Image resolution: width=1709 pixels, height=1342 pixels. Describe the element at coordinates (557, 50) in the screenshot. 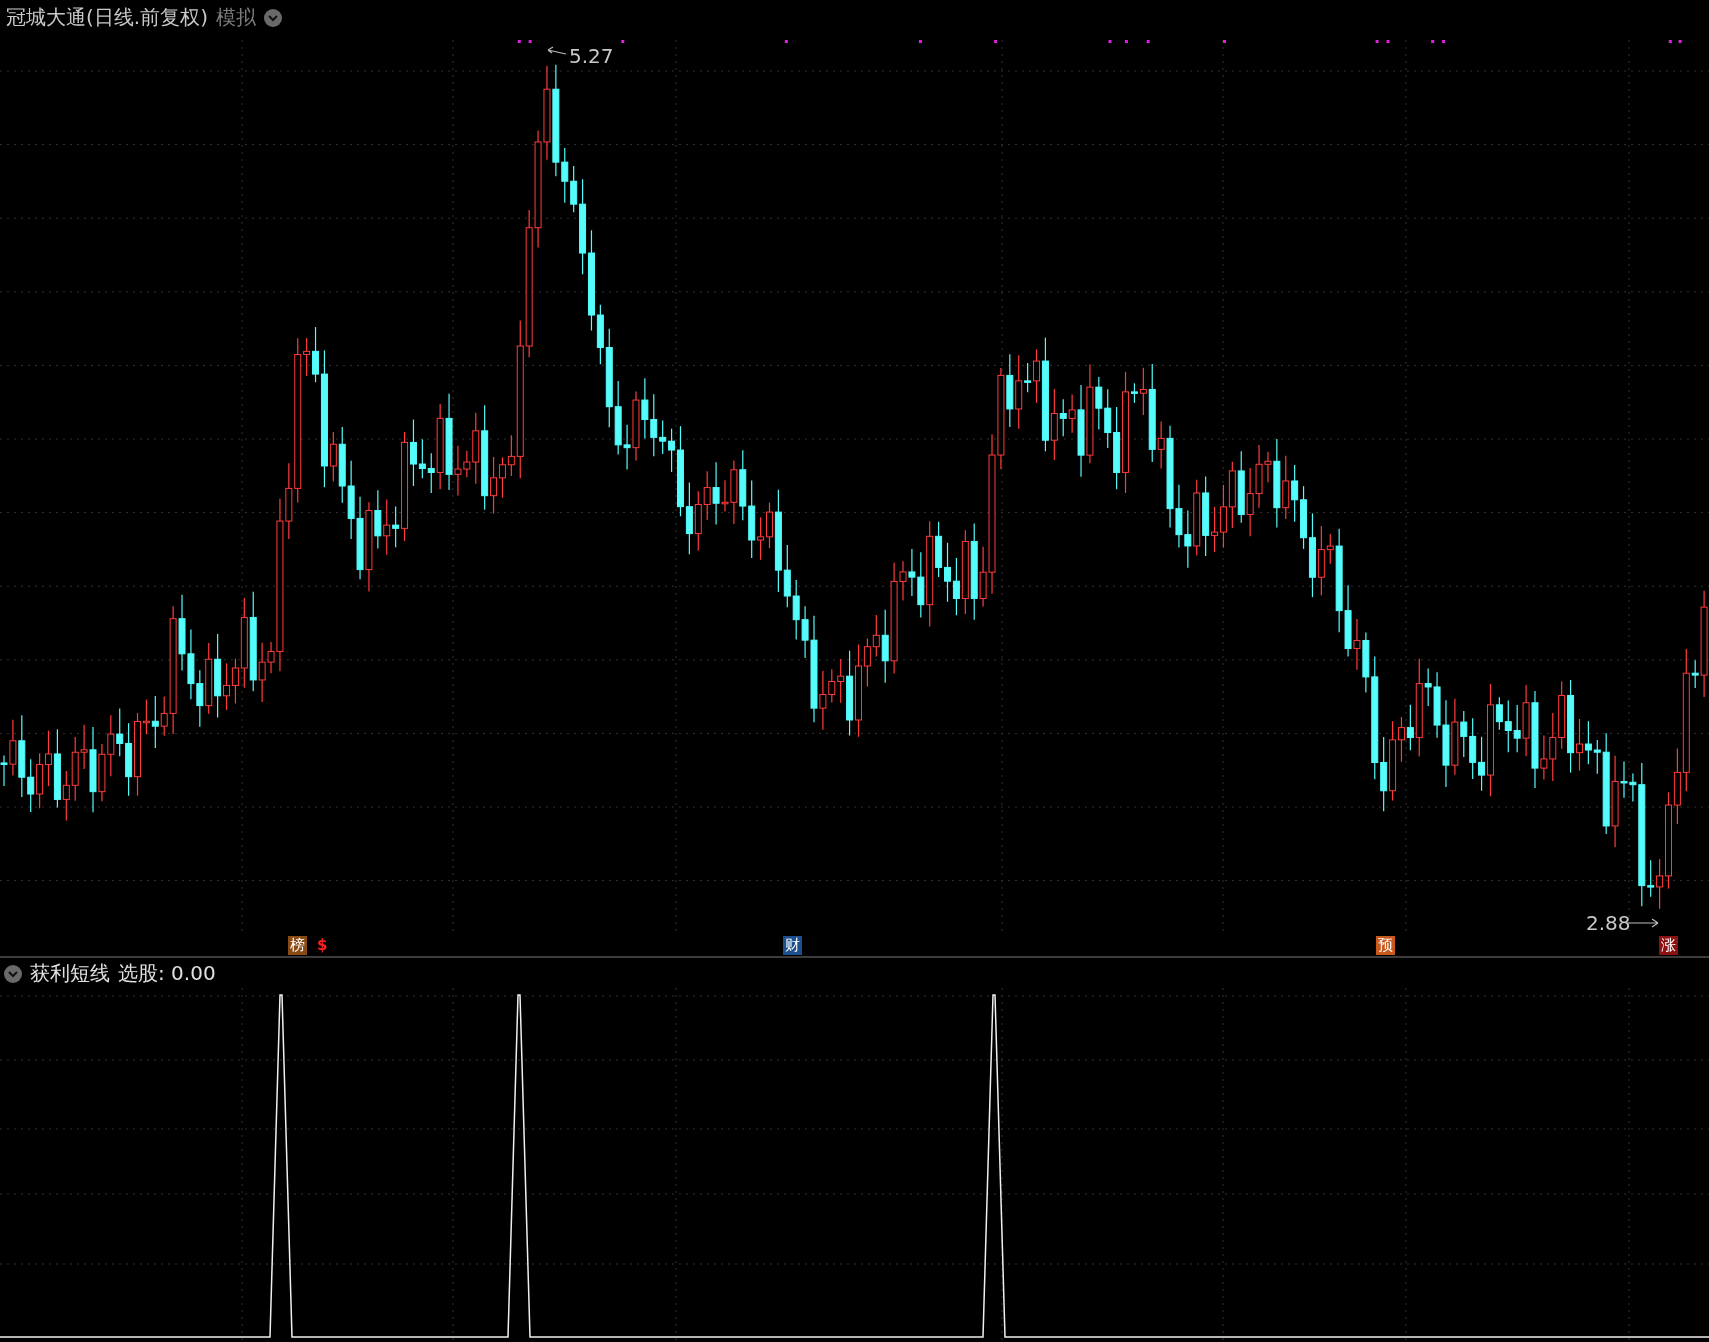

I see `high-arrow-icon` at that location.